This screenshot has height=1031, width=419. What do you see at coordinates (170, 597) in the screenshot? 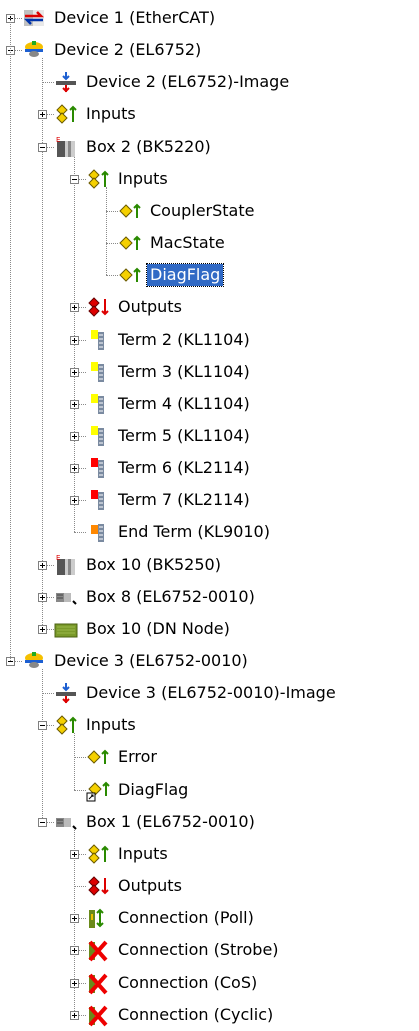
I see `tree-node-label: Box 8 (EL6752-0010)` at bounding box center [170, 597].